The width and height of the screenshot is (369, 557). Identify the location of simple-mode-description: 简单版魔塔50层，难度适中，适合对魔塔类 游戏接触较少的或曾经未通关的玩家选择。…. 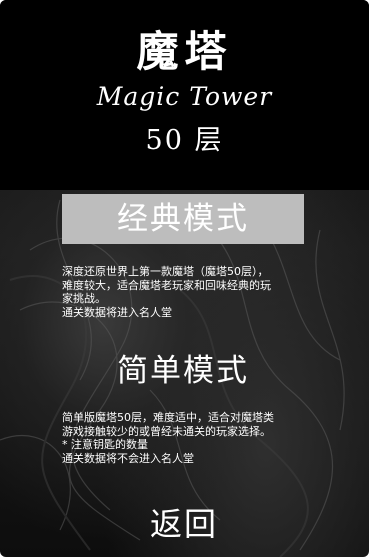
(187, 438).